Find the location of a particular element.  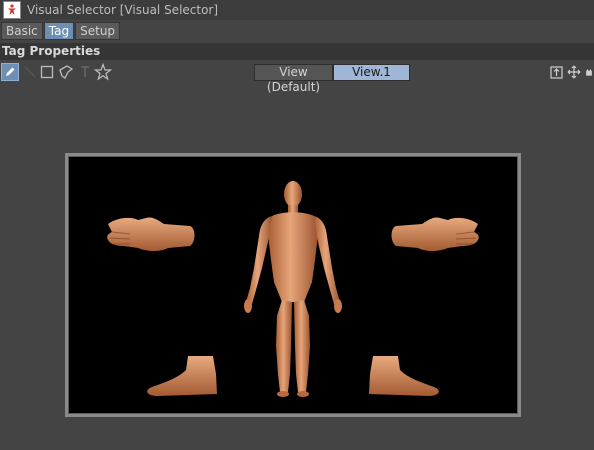

right-toolbar is located at coordinates (571, 72).